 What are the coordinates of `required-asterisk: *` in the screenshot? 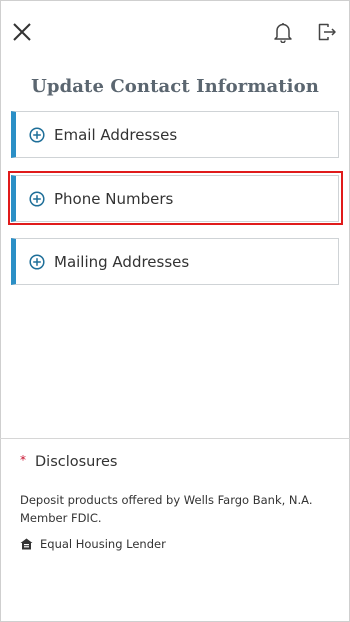 It's located at (23, 460).